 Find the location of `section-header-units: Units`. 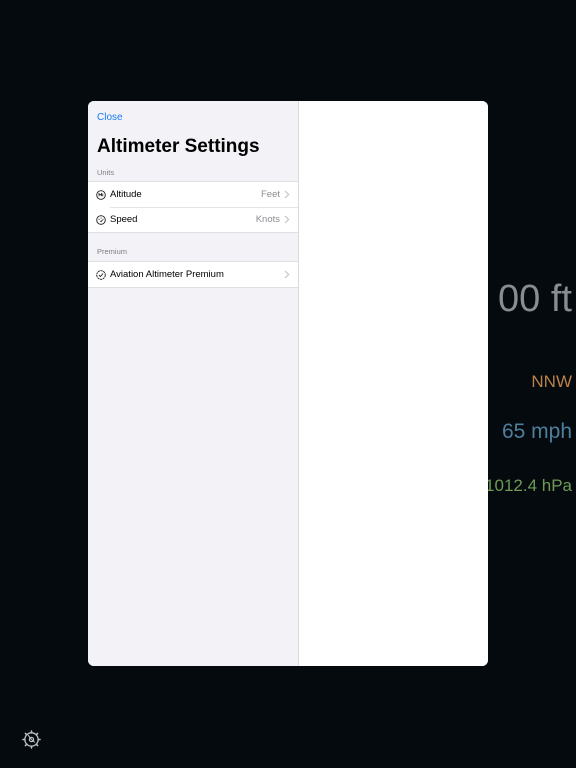

section-header-units: Units is located at coordinates (106, 172).